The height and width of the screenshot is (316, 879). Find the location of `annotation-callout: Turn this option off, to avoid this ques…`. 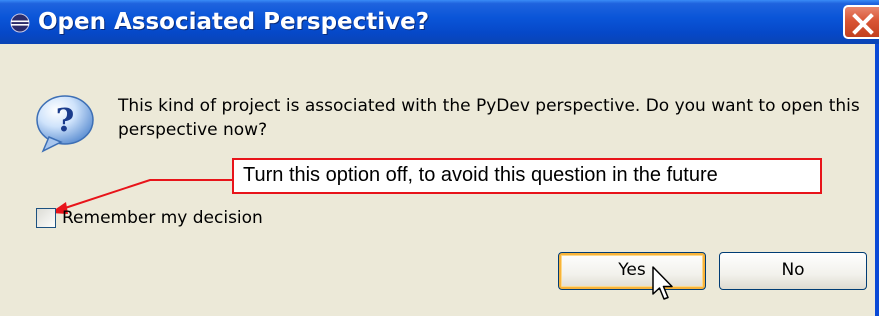

annotation-callout: Turn this option off, to avoid this ques… is located at coordinates (527, 176).